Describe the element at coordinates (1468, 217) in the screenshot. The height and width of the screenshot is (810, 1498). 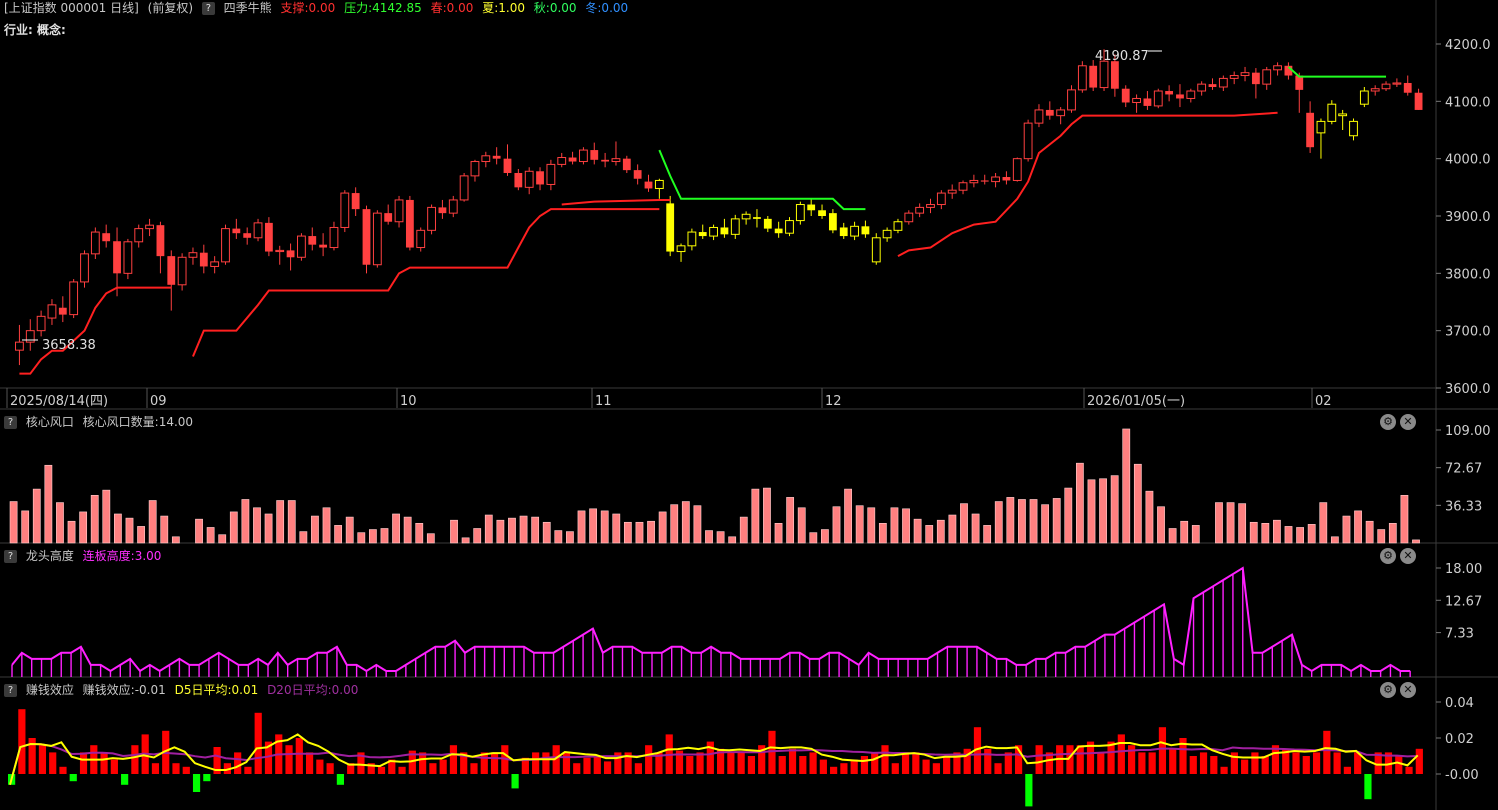
I see `price-axis-label: 3900.0` at that location.